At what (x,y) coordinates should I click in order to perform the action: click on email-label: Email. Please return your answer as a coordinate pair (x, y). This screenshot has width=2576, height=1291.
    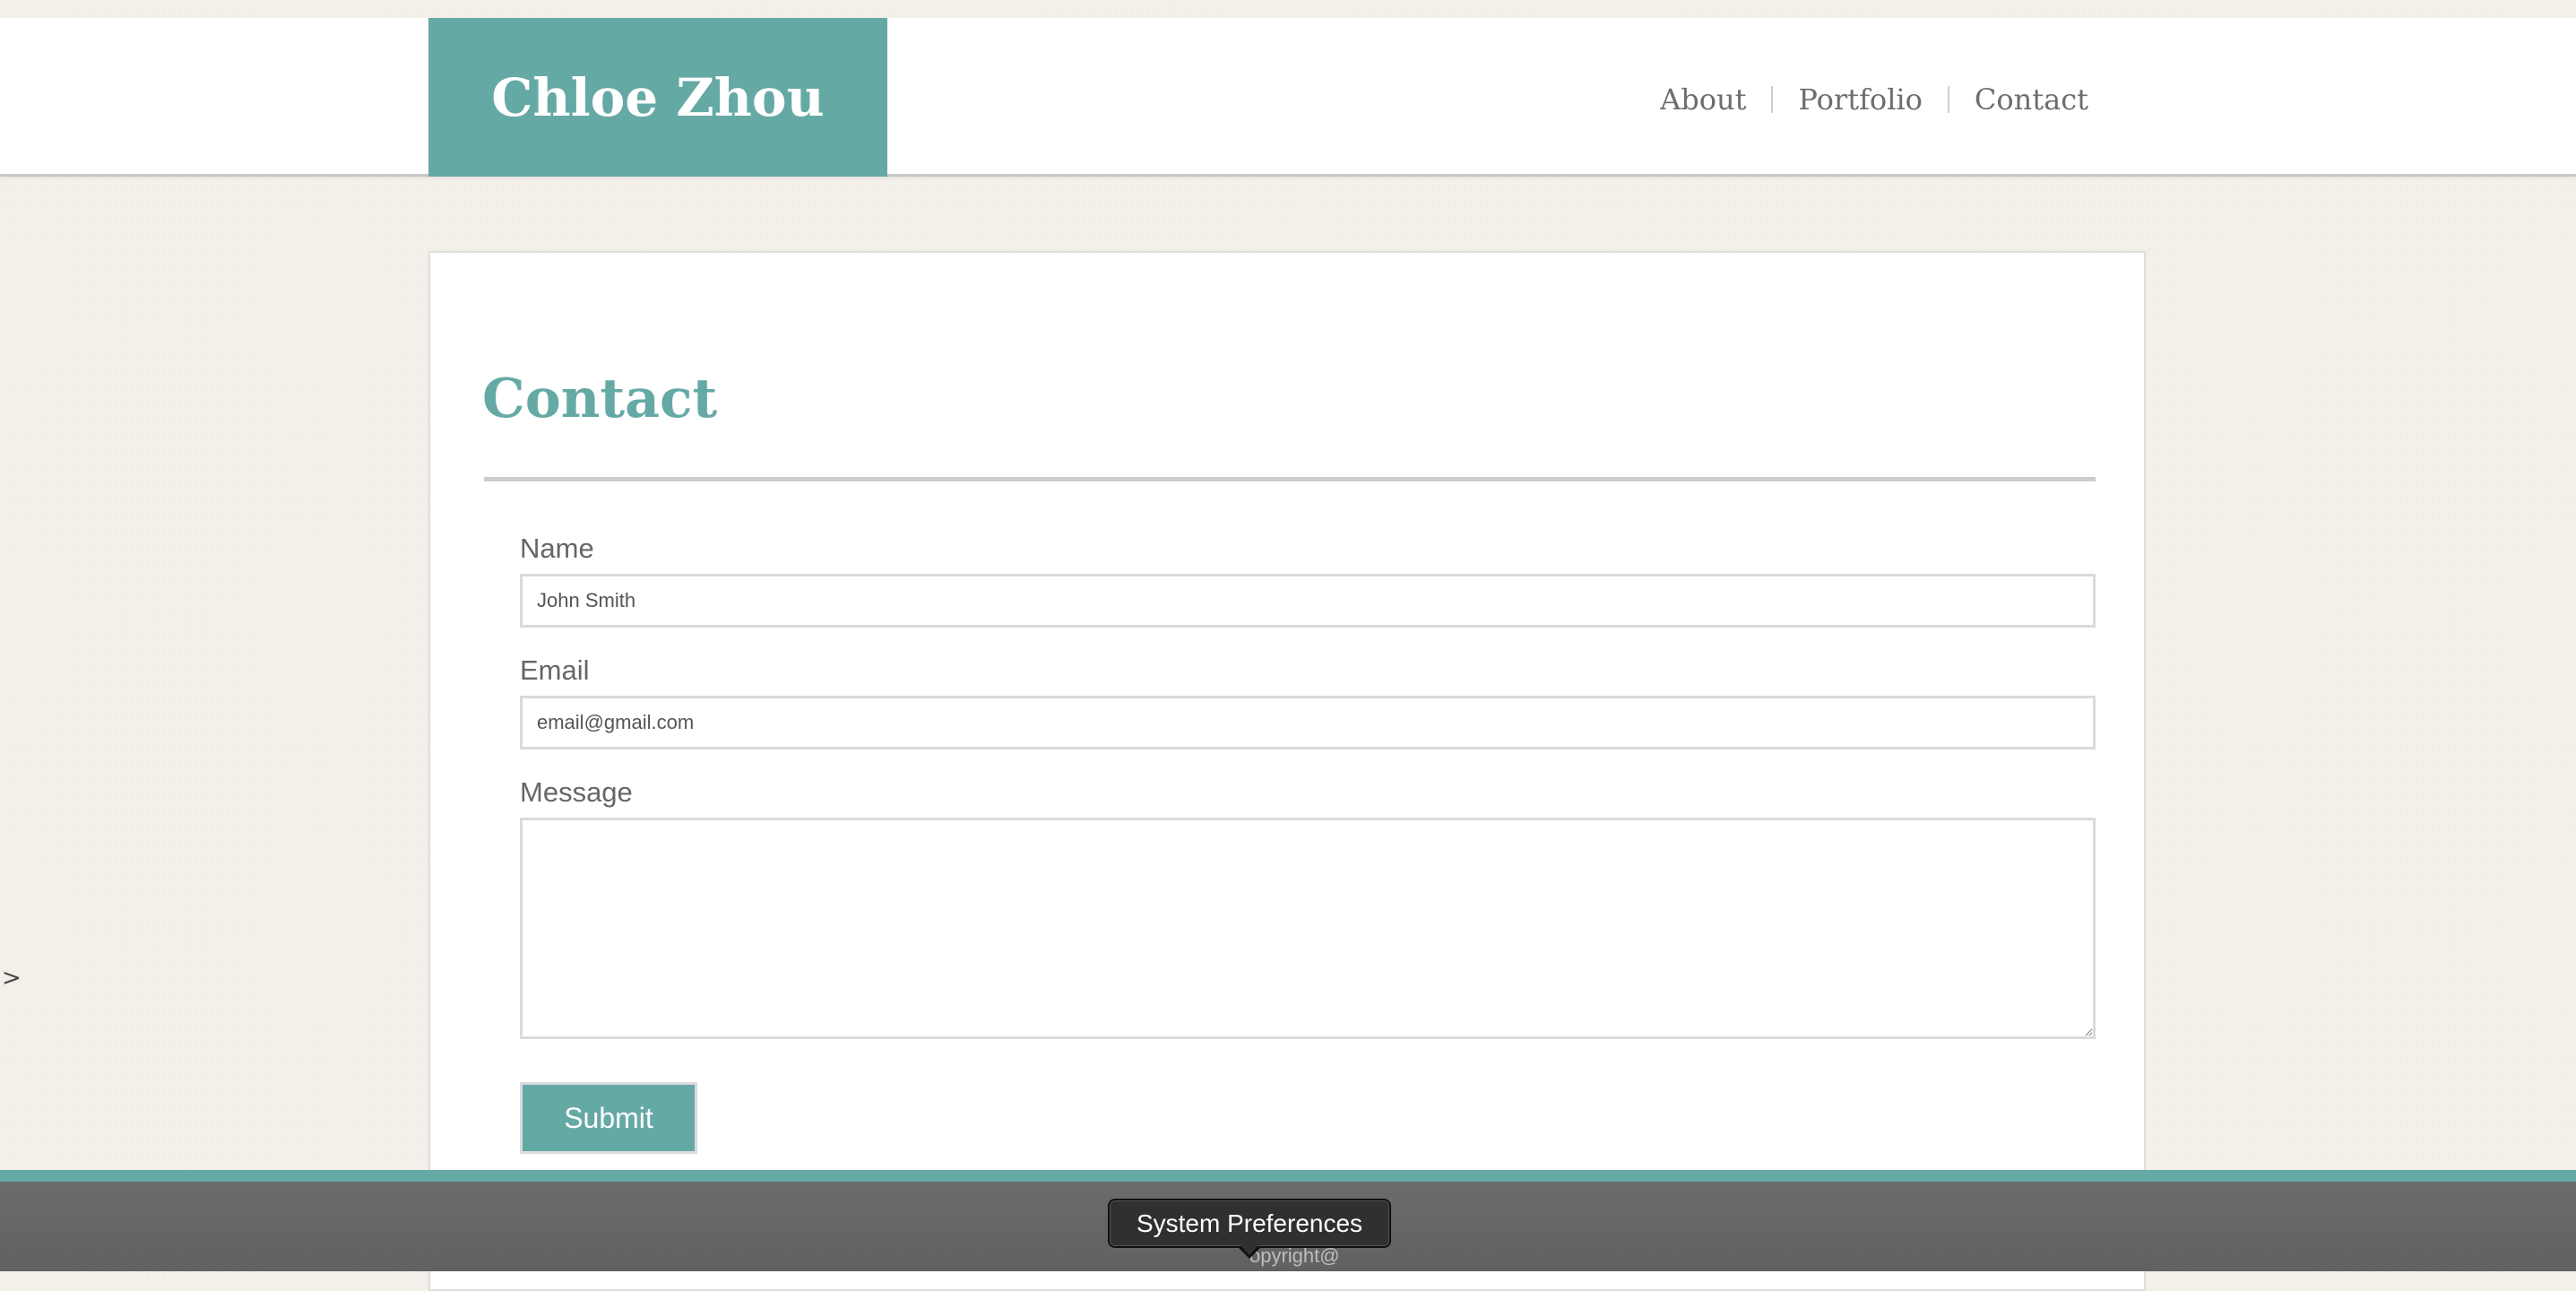
    Looking at the image, I should click on (555, 670).